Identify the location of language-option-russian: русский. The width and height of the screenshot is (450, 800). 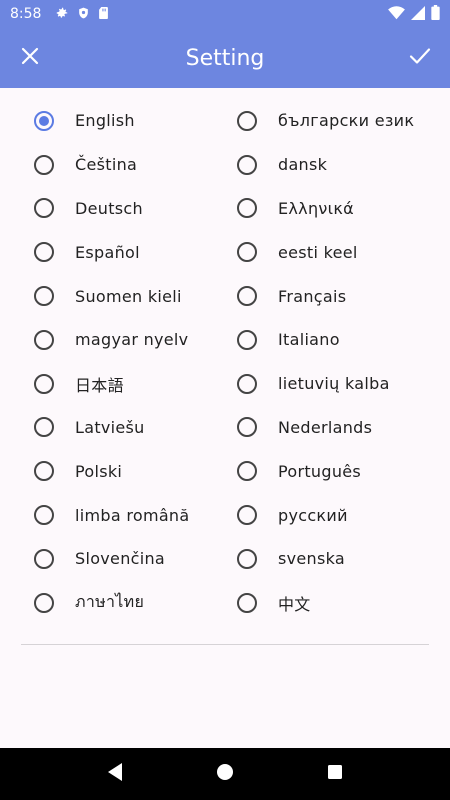
(326, 515).